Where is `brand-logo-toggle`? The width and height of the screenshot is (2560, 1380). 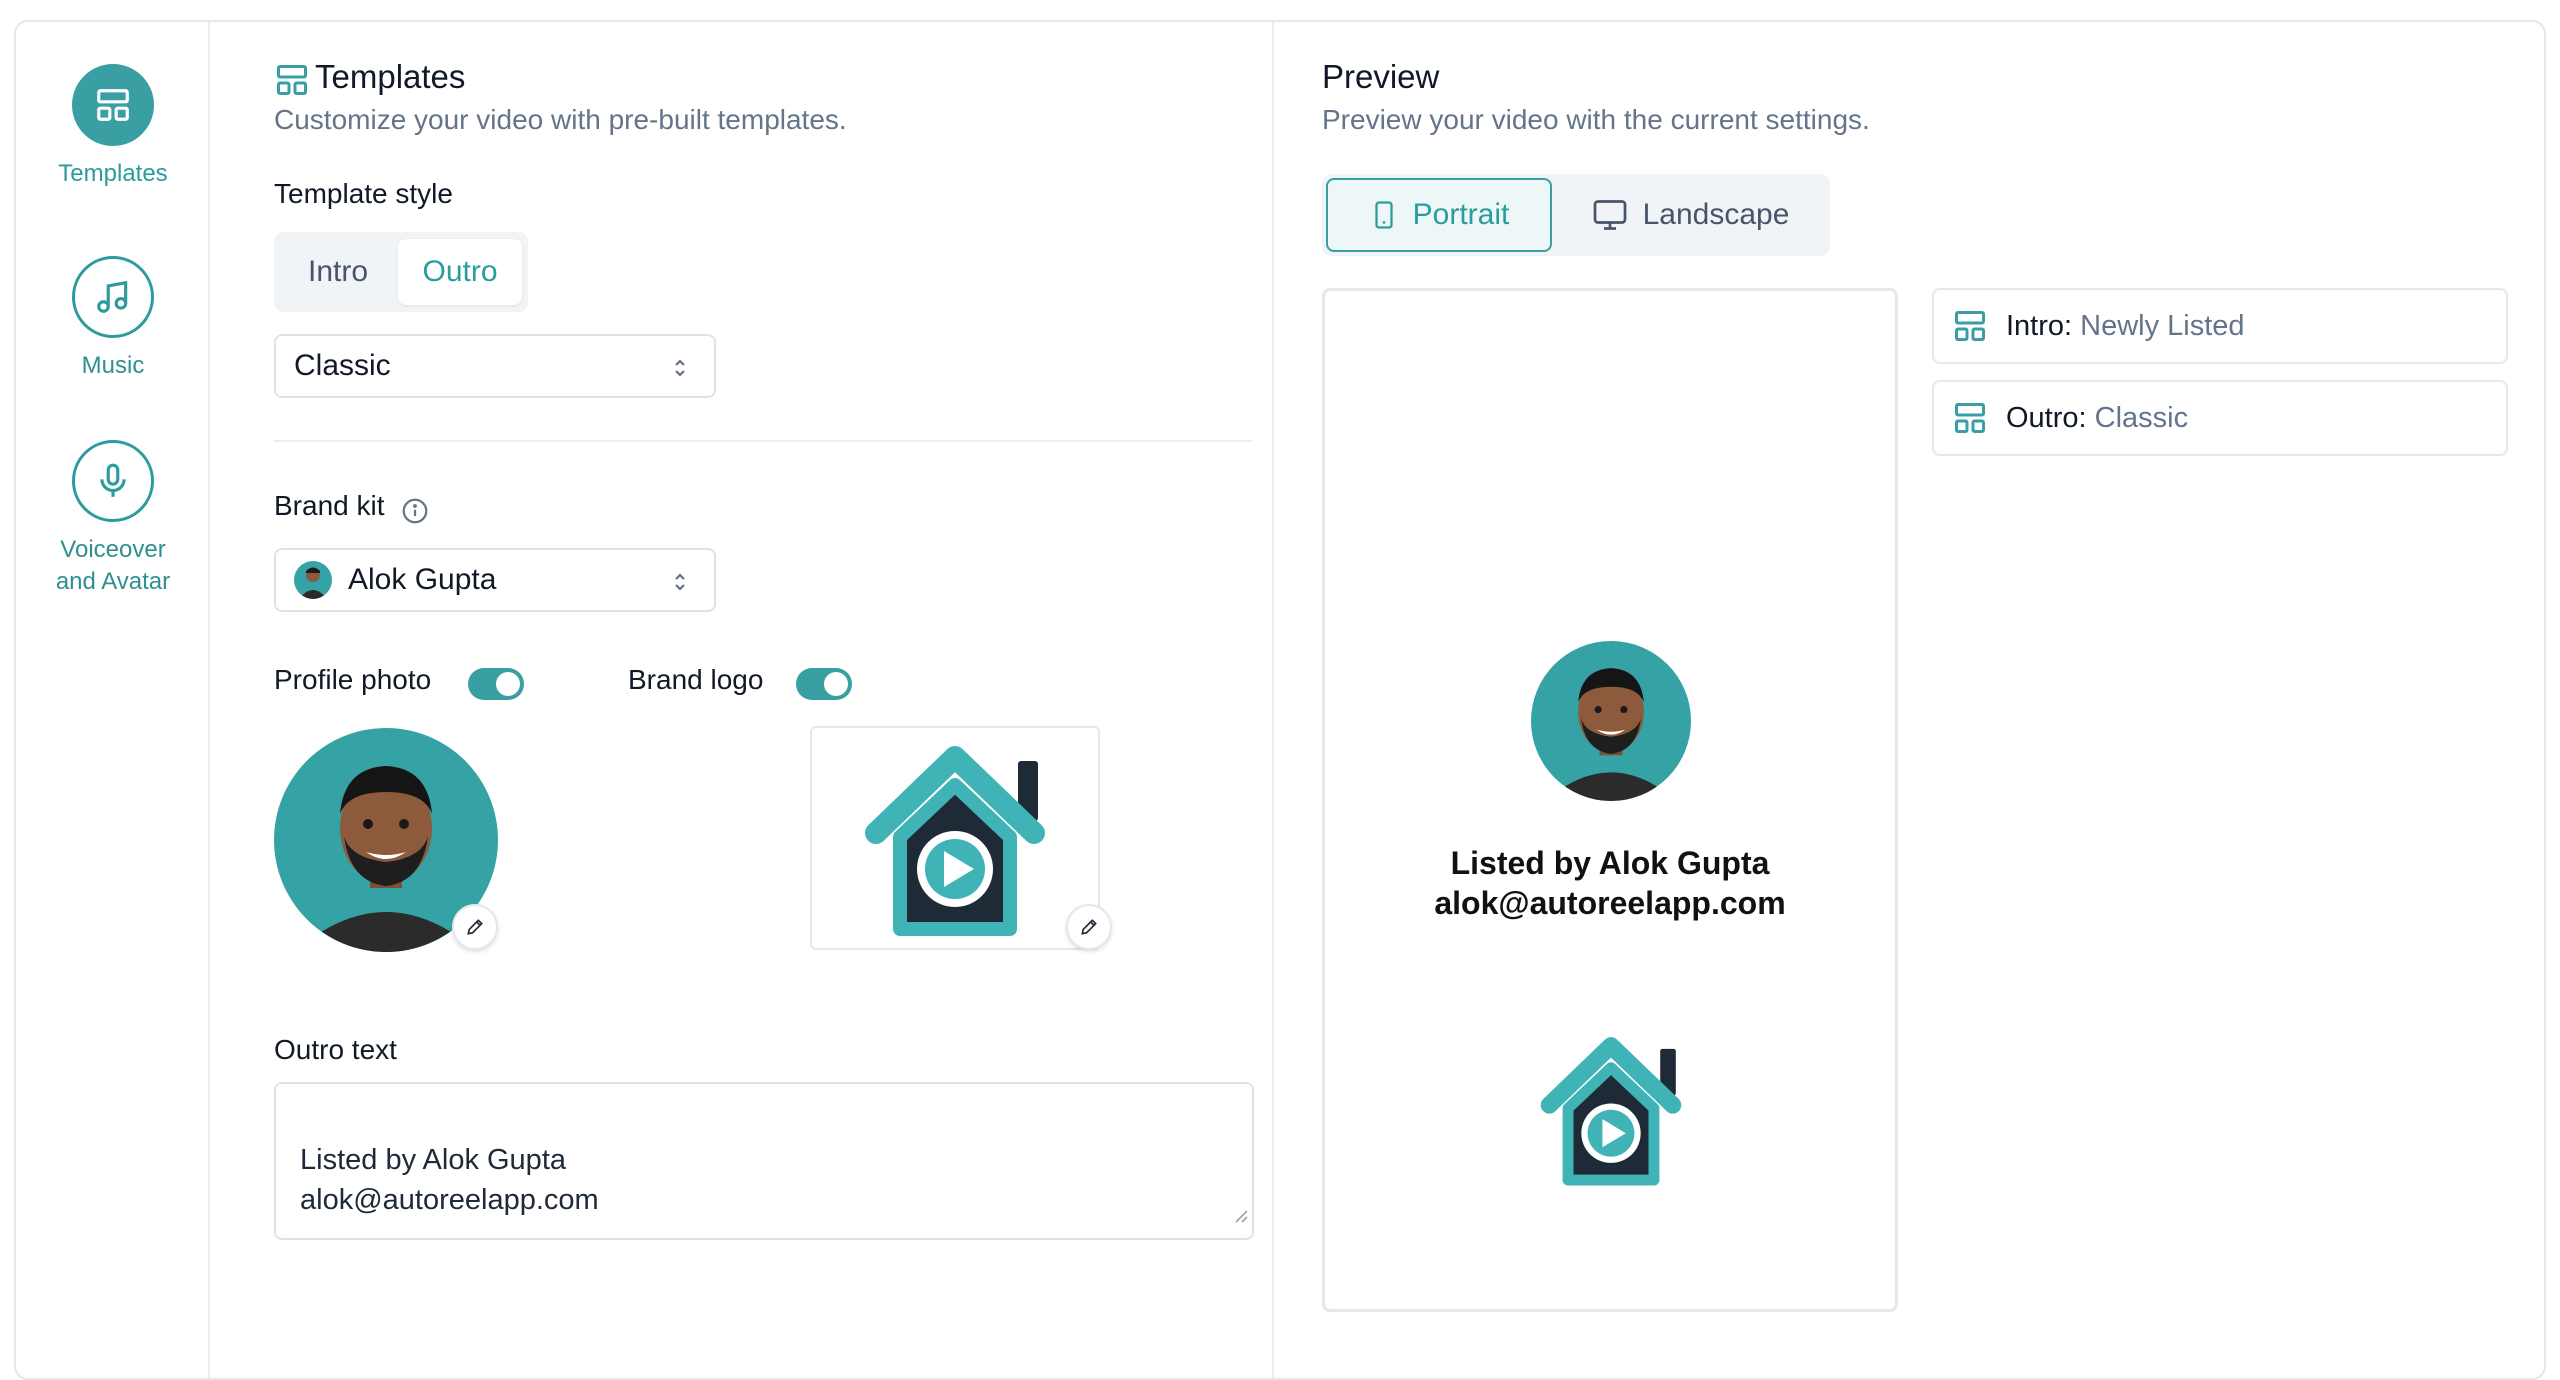 brand-logo-toggle is located at coordinates (824, 684).